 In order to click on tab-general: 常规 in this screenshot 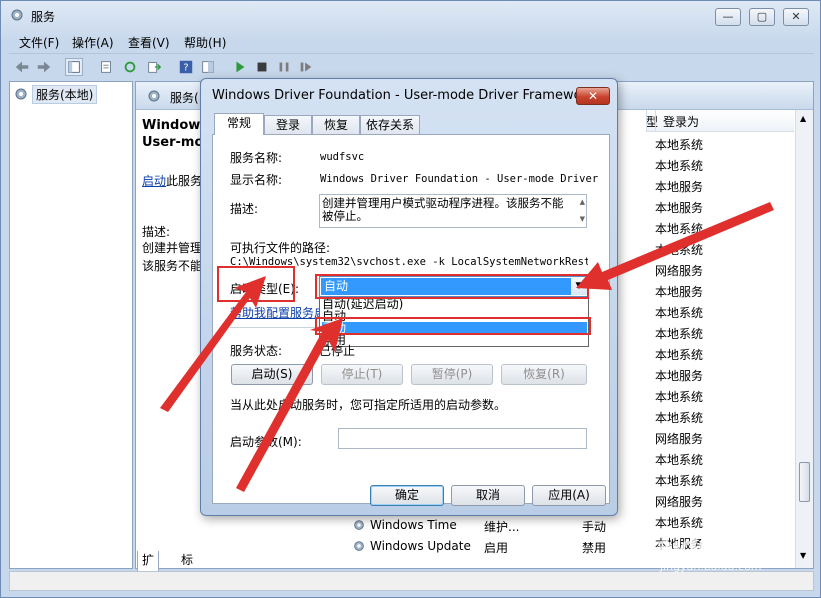, I will do `click(239, 124)`.